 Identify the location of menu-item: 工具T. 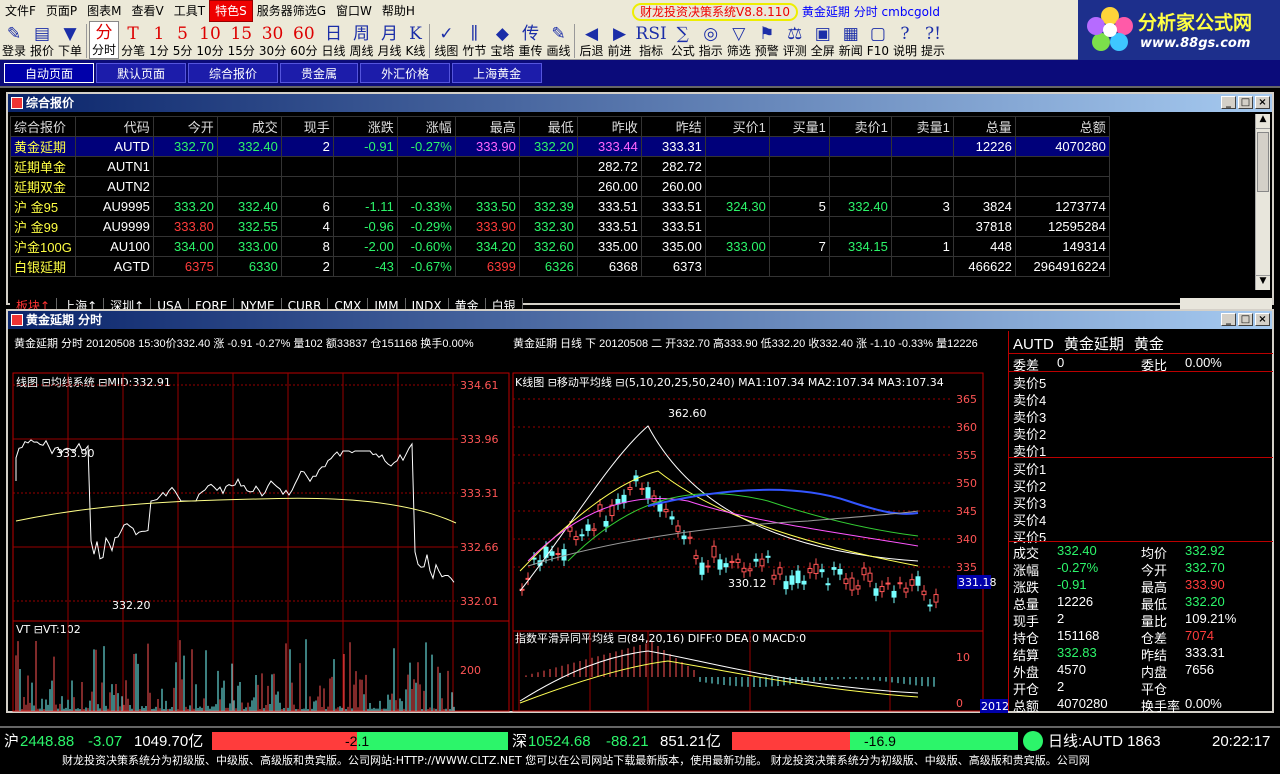
(189, 11).